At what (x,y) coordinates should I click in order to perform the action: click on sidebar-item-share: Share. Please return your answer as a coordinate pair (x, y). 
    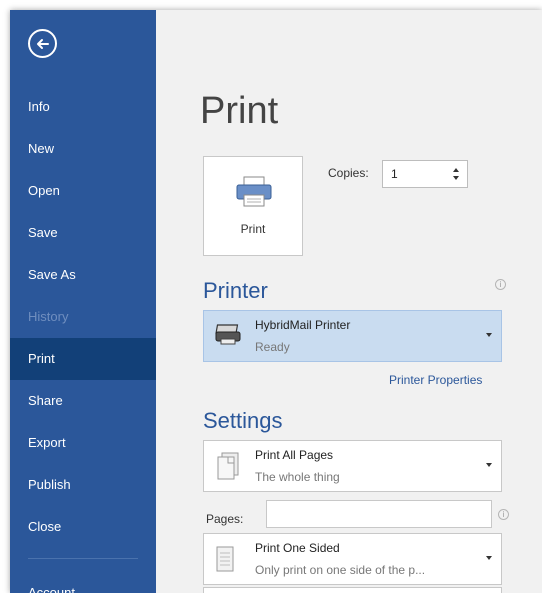
    Looking at the image, I should click on (83, 401).